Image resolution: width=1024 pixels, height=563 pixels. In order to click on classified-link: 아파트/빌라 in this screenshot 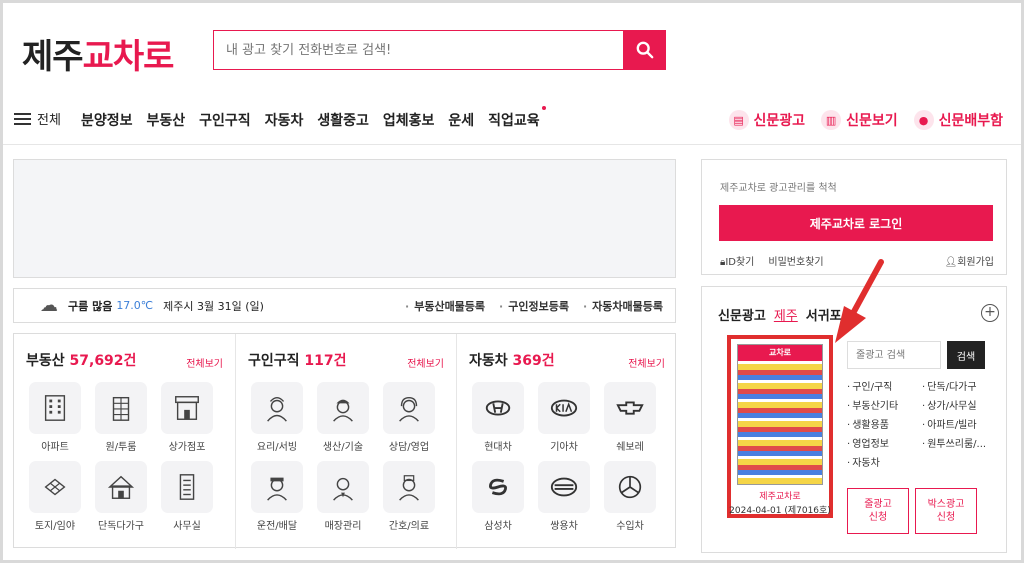, I will do `click(962, 423)`.